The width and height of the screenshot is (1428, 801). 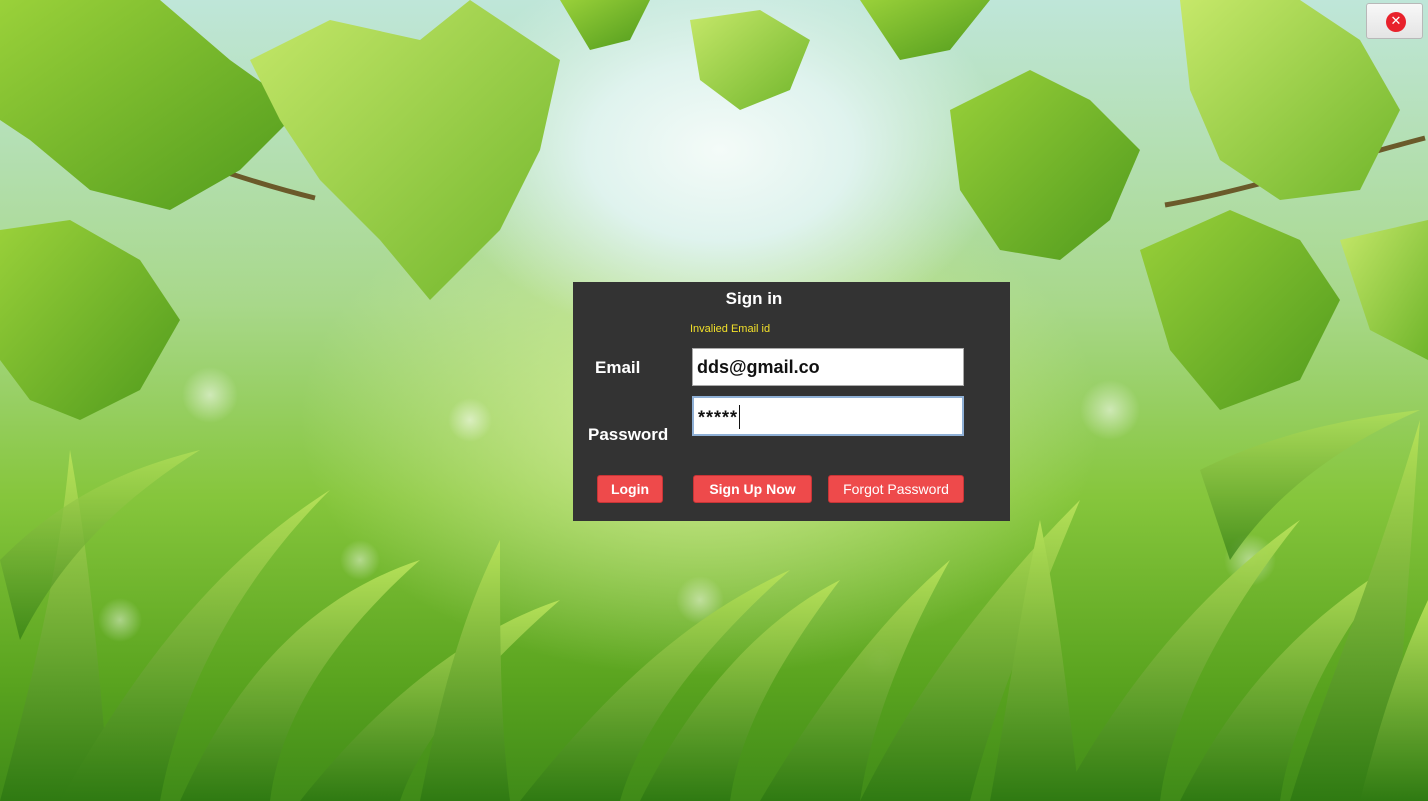 I want to click on text-caret, so click(x=740, y=417).